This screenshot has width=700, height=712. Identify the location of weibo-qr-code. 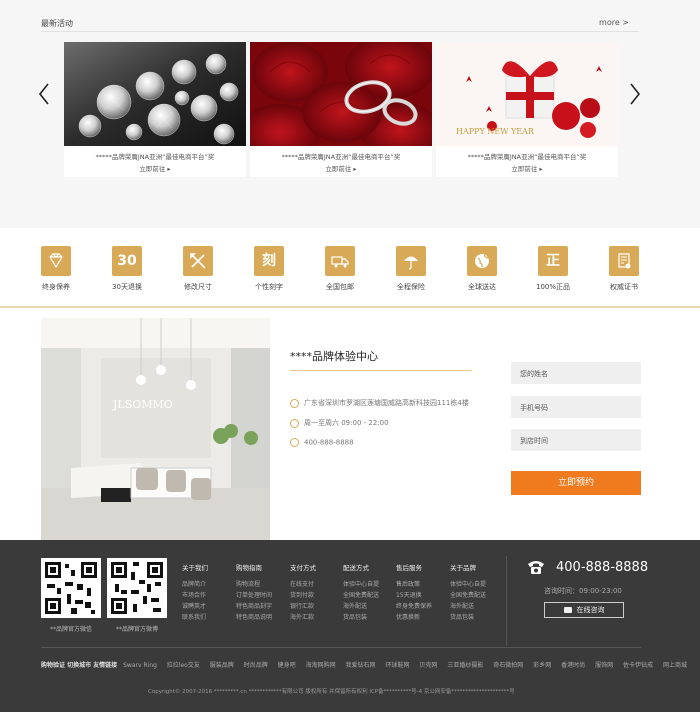
(137, 588).